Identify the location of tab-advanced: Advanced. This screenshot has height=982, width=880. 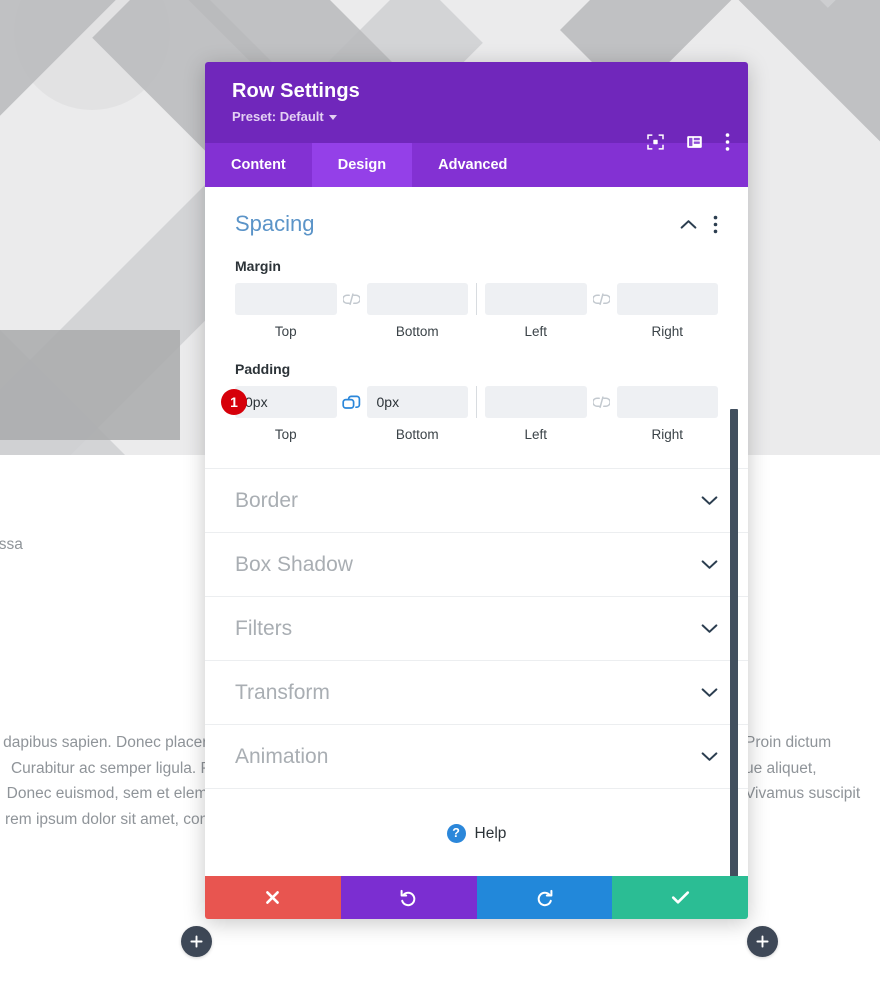
(472, 165).